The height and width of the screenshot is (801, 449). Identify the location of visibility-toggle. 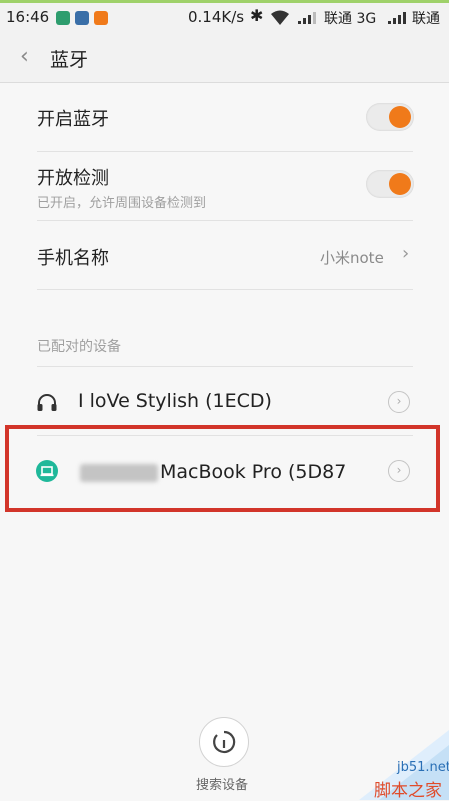
(390, 184).